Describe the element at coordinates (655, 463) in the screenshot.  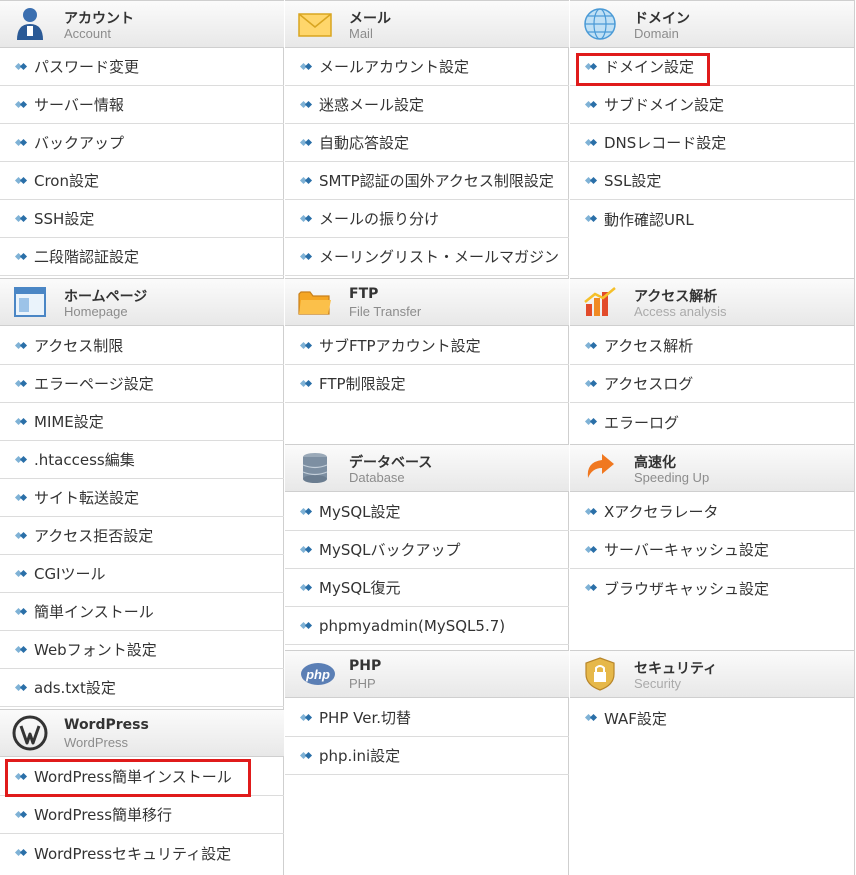
I see `section-title: 高速化` at that location.